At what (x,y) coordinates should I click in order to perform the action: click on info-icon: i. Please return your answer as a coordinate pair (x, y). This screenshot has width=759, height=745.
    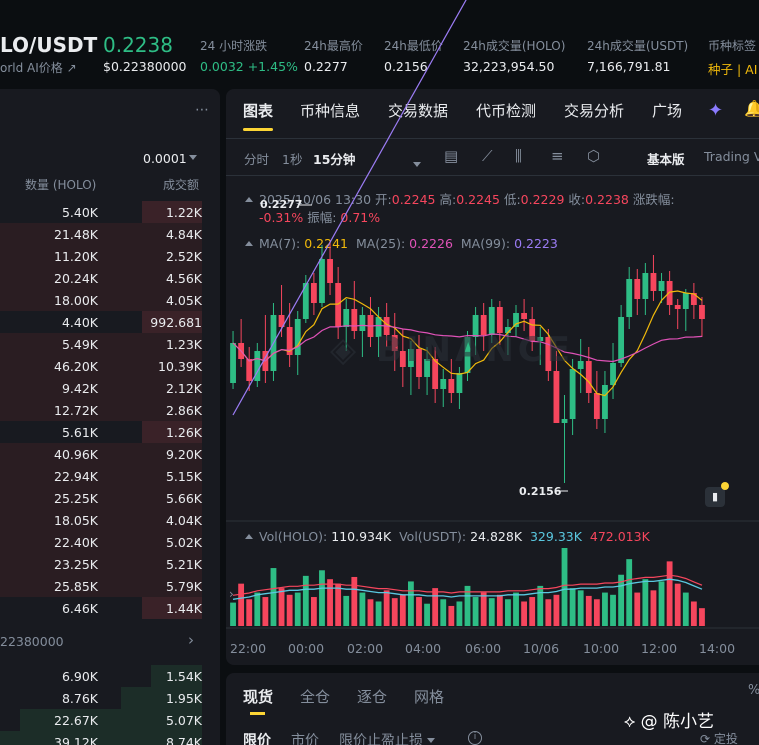
    Looking at the image, I should click on (475, 738).